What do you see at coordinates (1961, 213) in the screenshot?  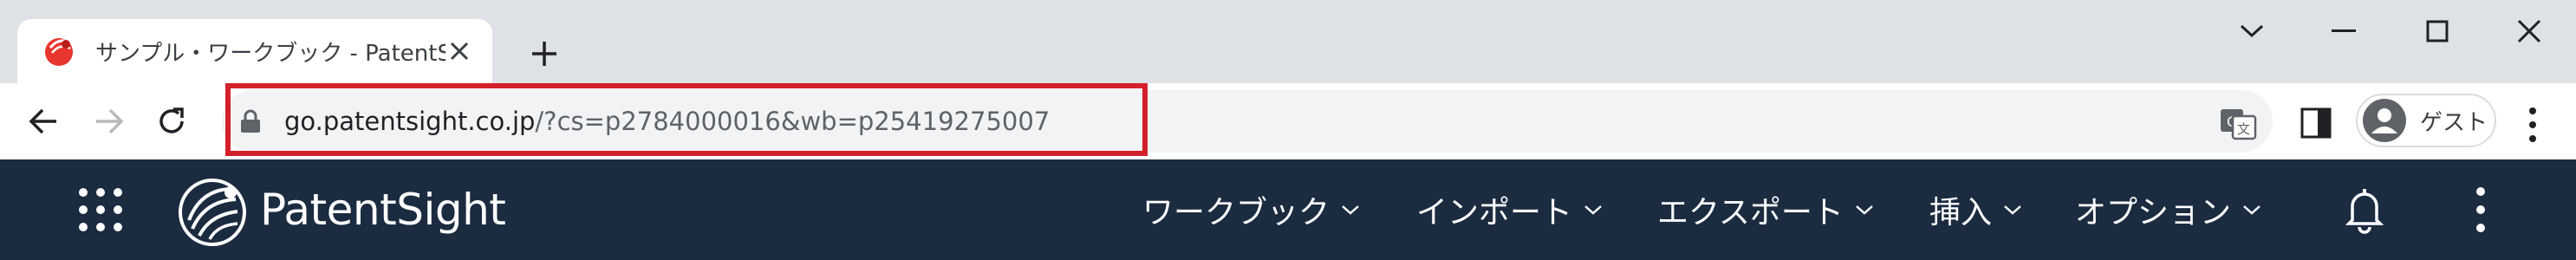 I see `nav-label: 挿入` at bounding box center [1961, 213].